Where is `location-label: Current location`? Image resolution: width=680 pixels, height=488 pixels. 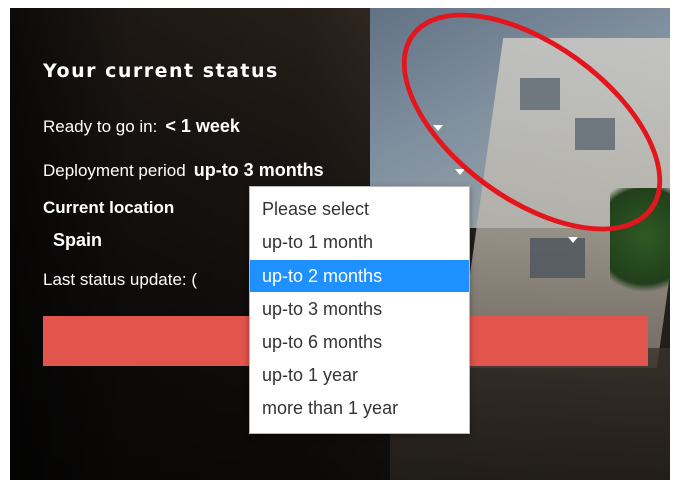 location-label: Current location is located at coordinates (109, 207).